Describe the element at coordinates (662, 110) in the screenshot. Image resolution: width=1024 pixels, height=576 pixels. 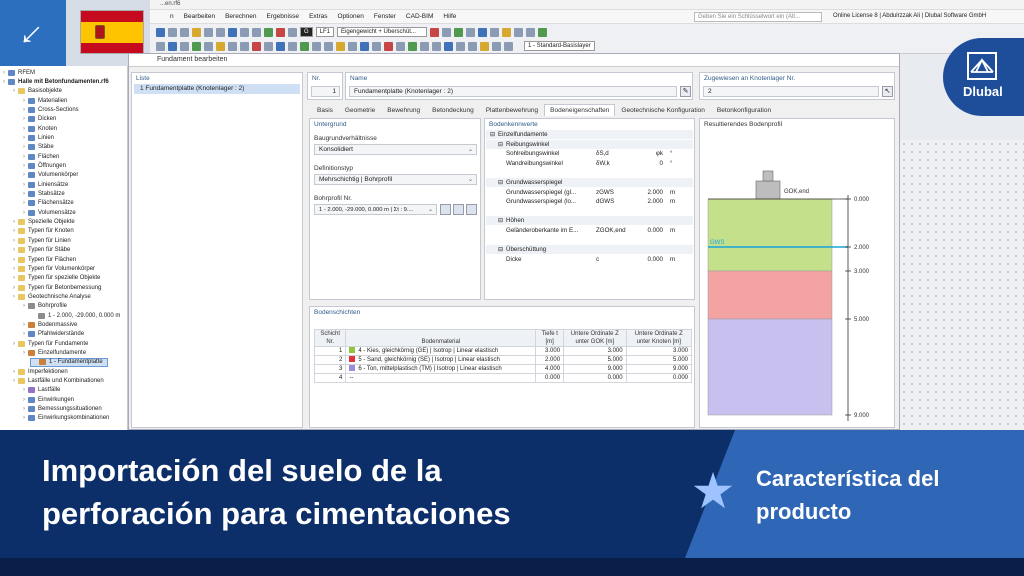
I see `tab: Geotechnische Konfiguration` at that location.